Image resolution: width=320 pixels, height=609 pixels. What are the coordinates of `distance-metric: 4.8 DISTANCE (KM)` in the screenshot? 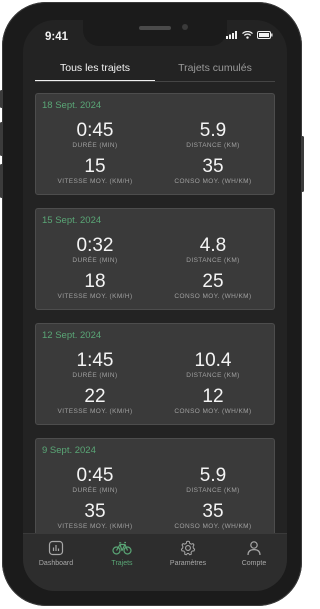 It's located at (213, 250).